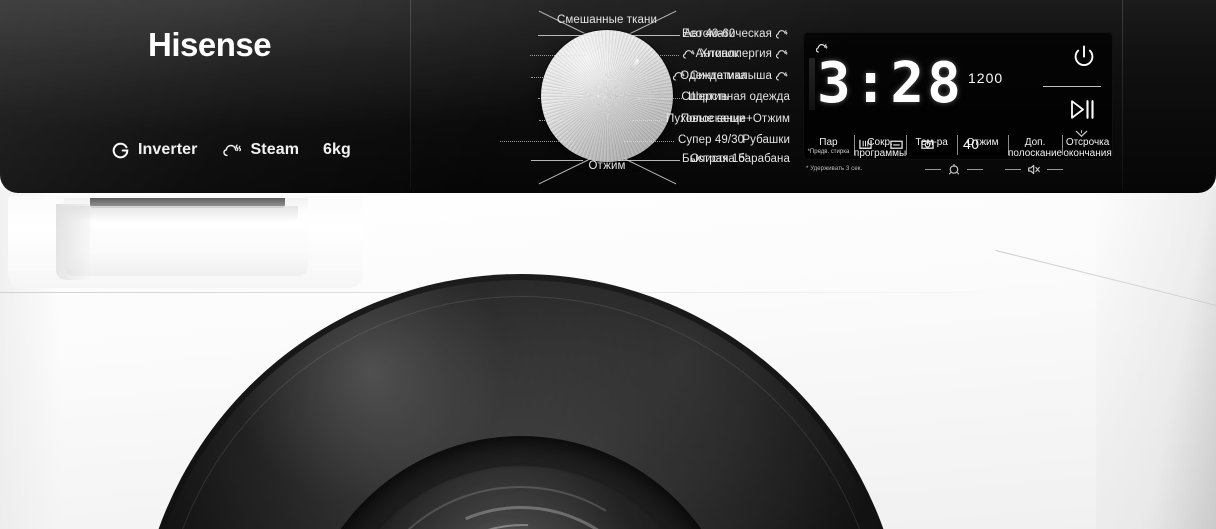 The width and height of the screenshot is (1216, 529). What do you see at coordinates (828, 152) in the screenshot?
I see `button-steam-sublabel: *Предв. стирка` at bounding box center [828, 152].